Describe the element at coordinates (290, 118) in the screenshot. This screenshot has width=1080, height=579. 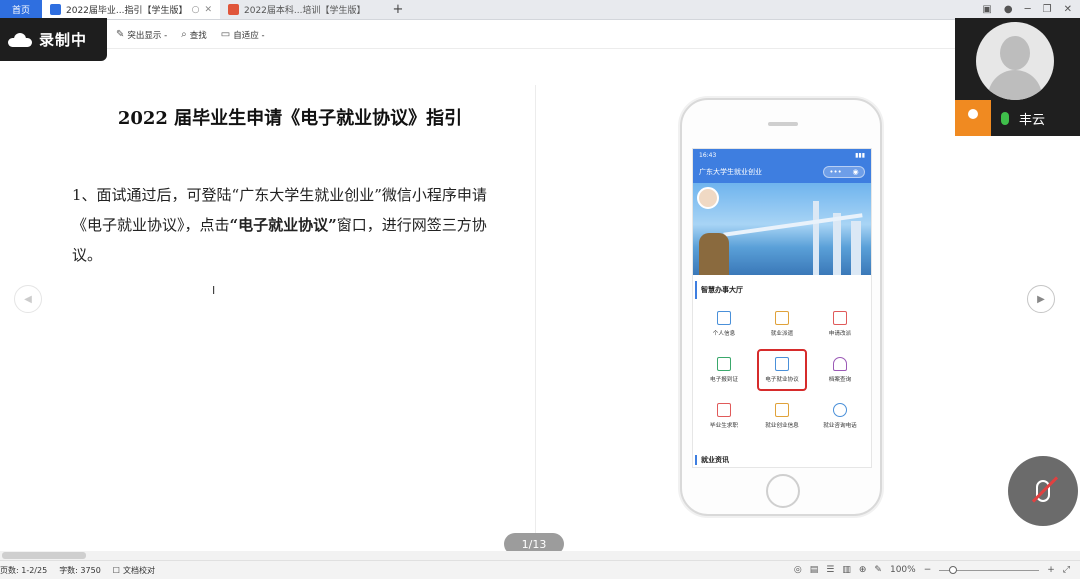
I see `document-title: 2022 届毕业生申请《电子就业协议》指引` at that location.